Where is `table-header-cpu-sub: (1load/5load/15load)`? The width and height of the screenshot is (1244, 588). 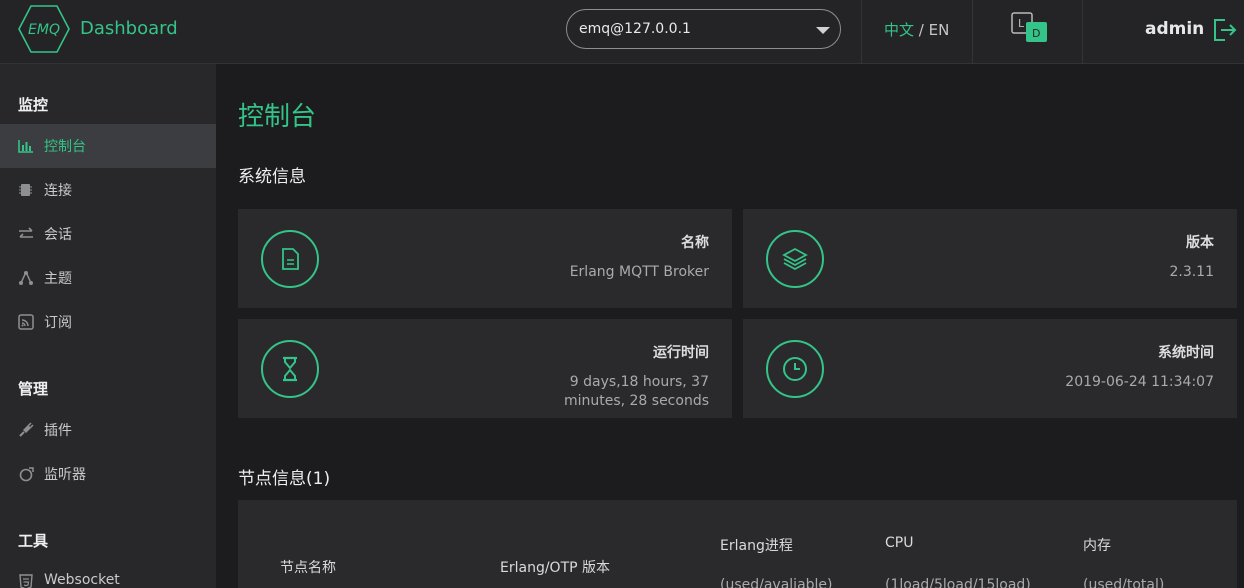
table-header-cpu-sub: (1load/5load/15load) is located at coordinates (958, 582).